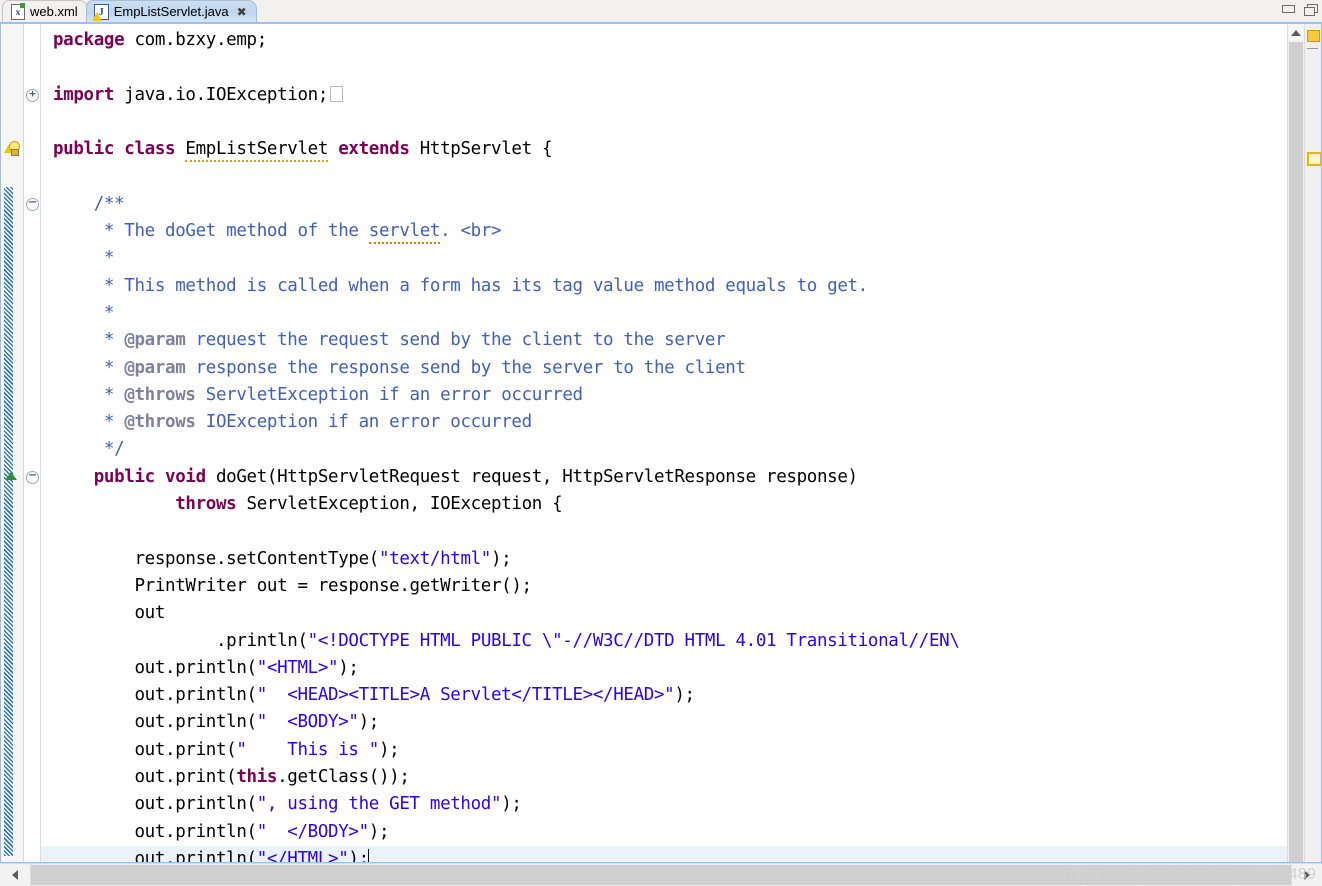  What do you see at coordinates (155, 340) in the screenshot?
I see `code-token: @param` at bounding box center [155, 340].